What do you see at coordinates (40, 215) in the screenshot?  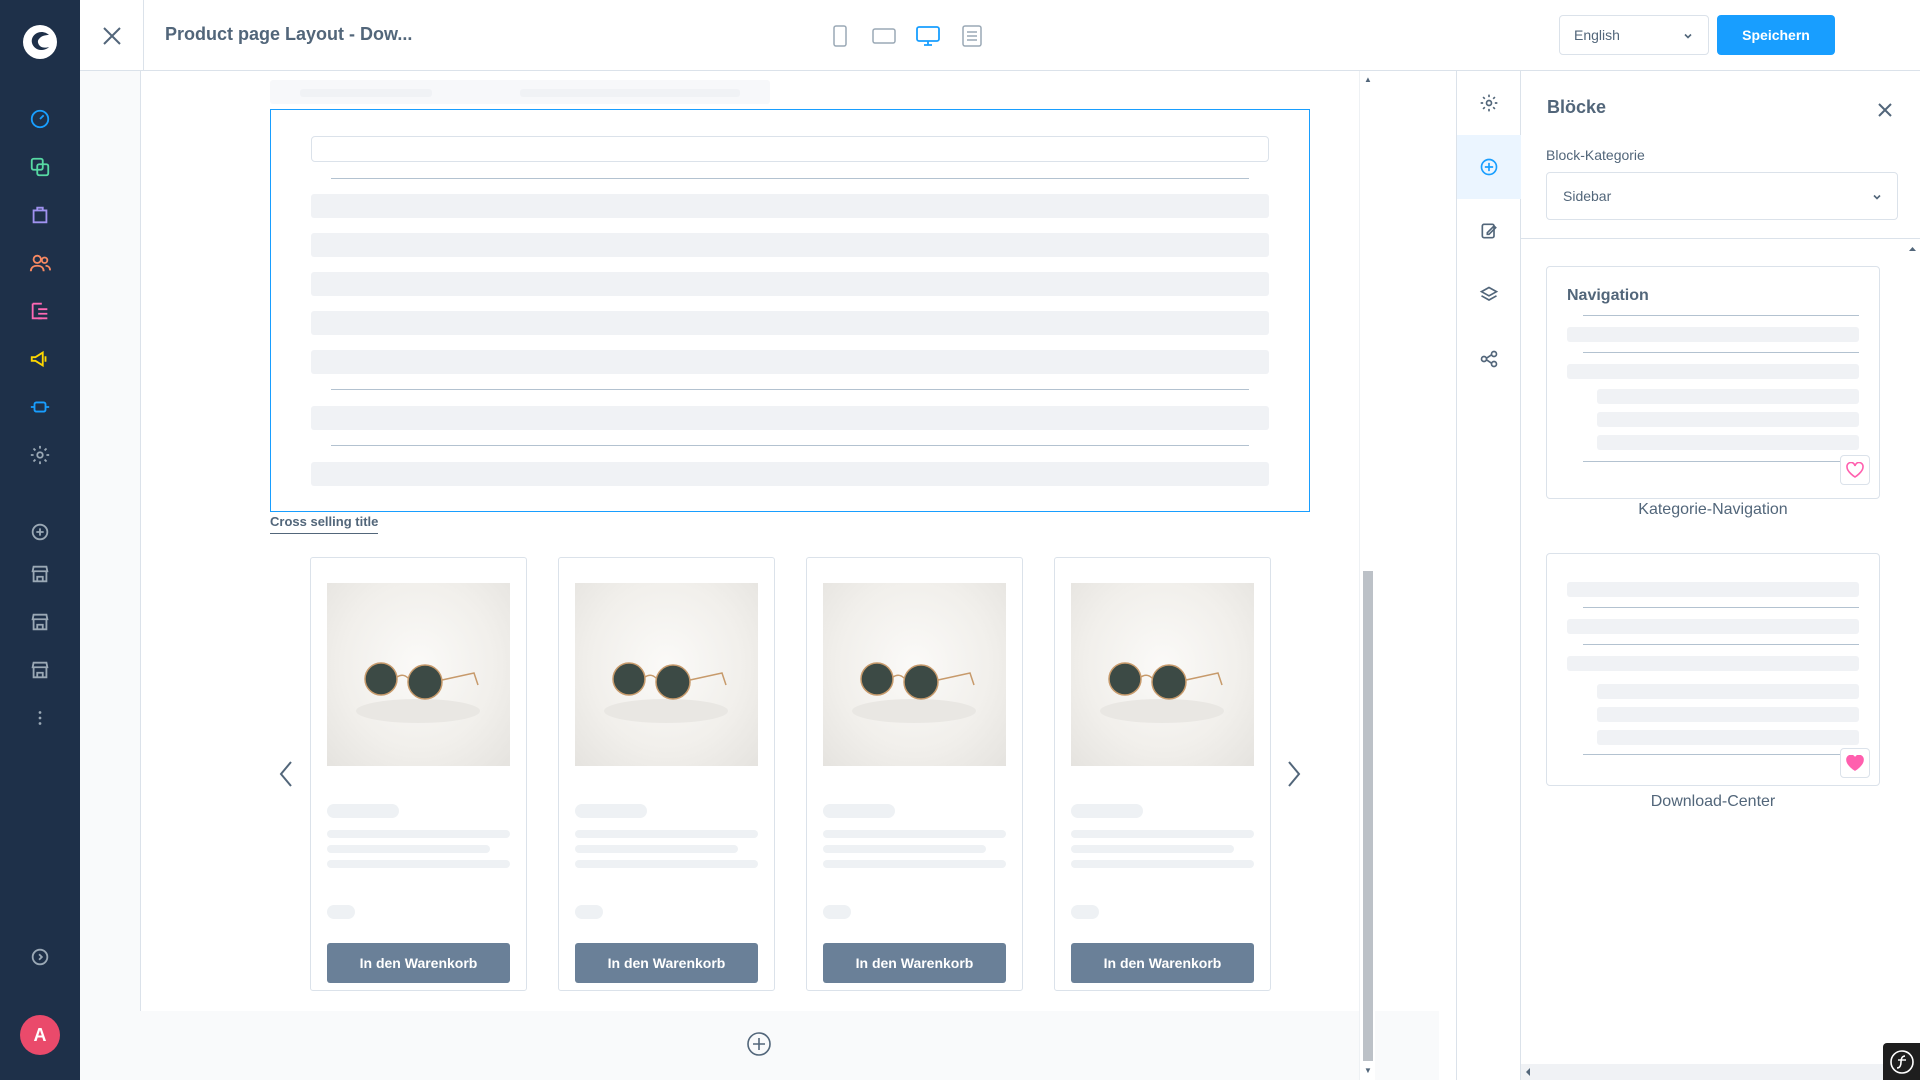 I see `orders-icon` at bounding box center [40, 215].